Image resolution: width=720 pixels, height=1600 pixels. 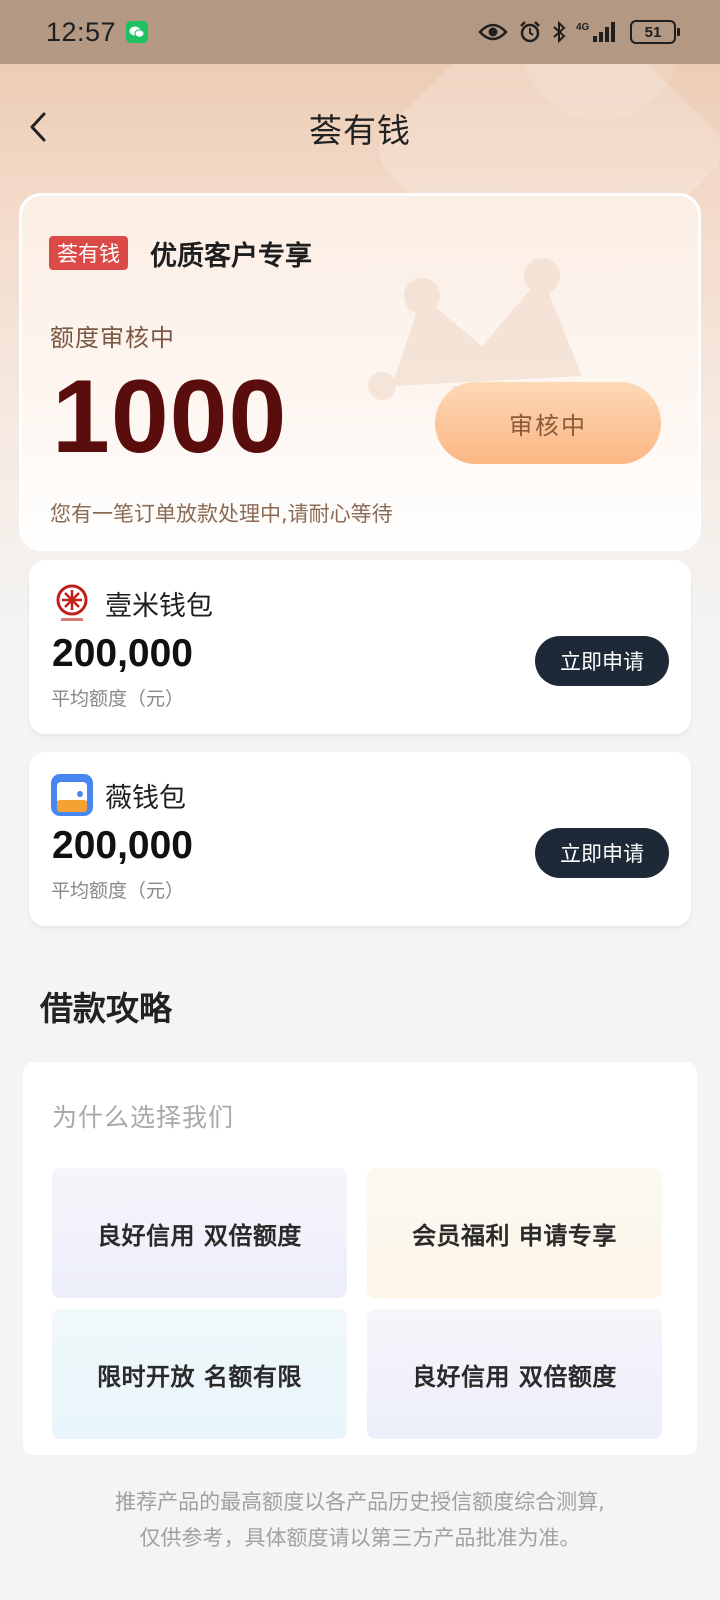 I want to click on hero-subtitle: 优质客户专享, so click(x=231, y=256).